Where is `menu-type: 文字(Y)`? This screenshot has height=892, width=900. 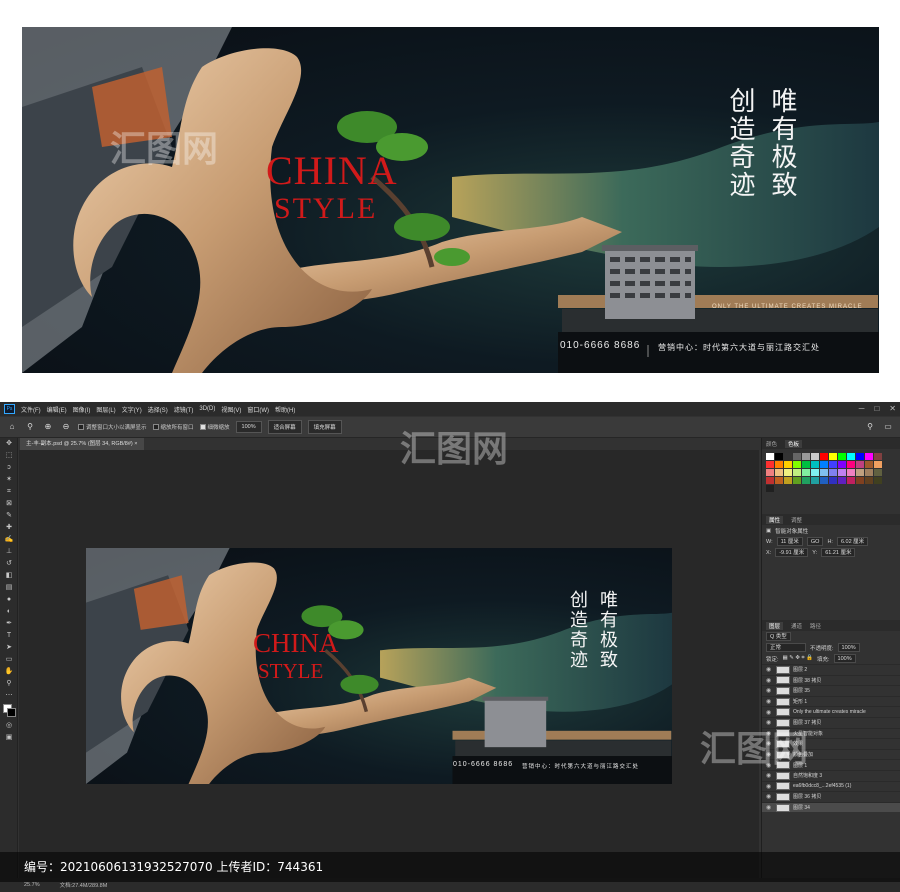 menu-type: 文字(Y) is located at coordinates (132, 409).